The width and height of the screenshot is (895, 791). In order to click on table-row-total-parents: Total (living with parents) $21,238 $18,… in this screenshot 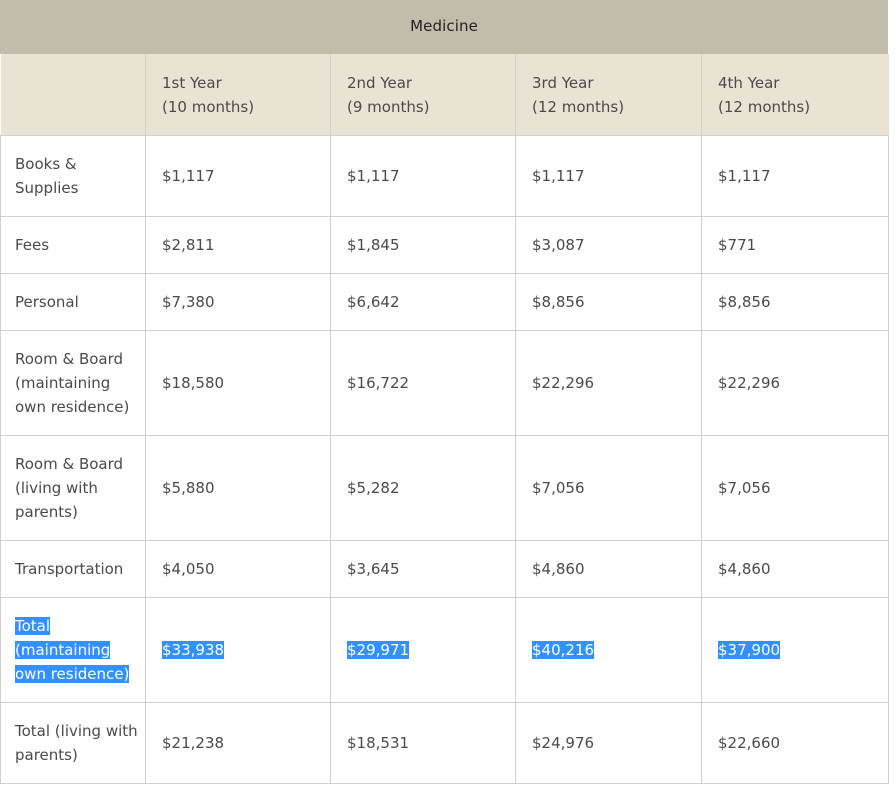, I will do `click(444, 743)`.